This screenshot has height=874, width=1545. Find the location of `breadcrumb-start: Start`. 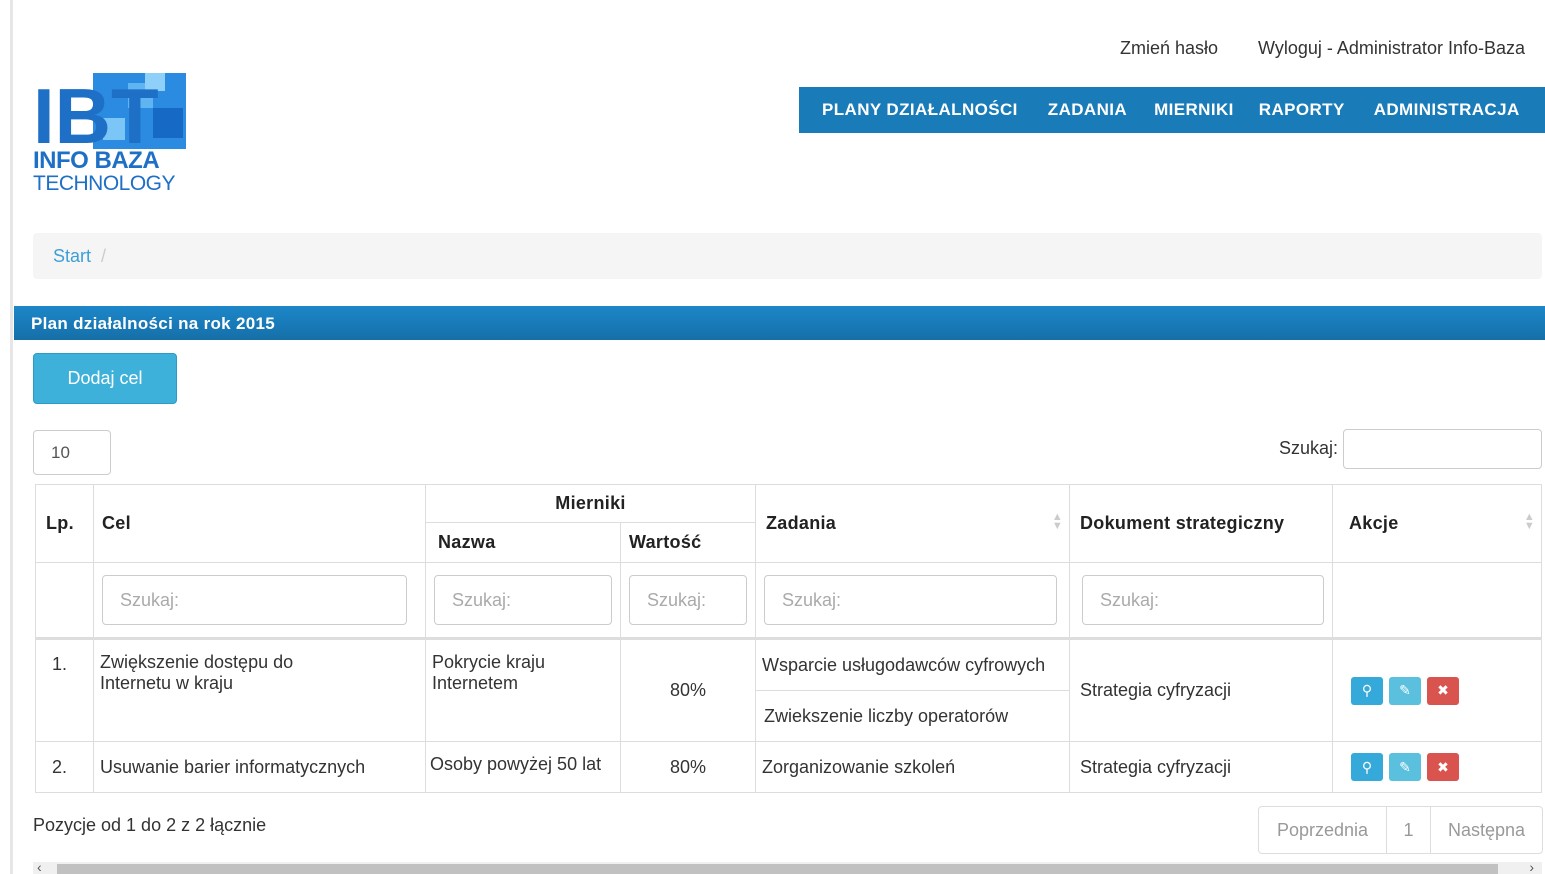

breadcrumb-start: Start is located at coordinates (72, 256).